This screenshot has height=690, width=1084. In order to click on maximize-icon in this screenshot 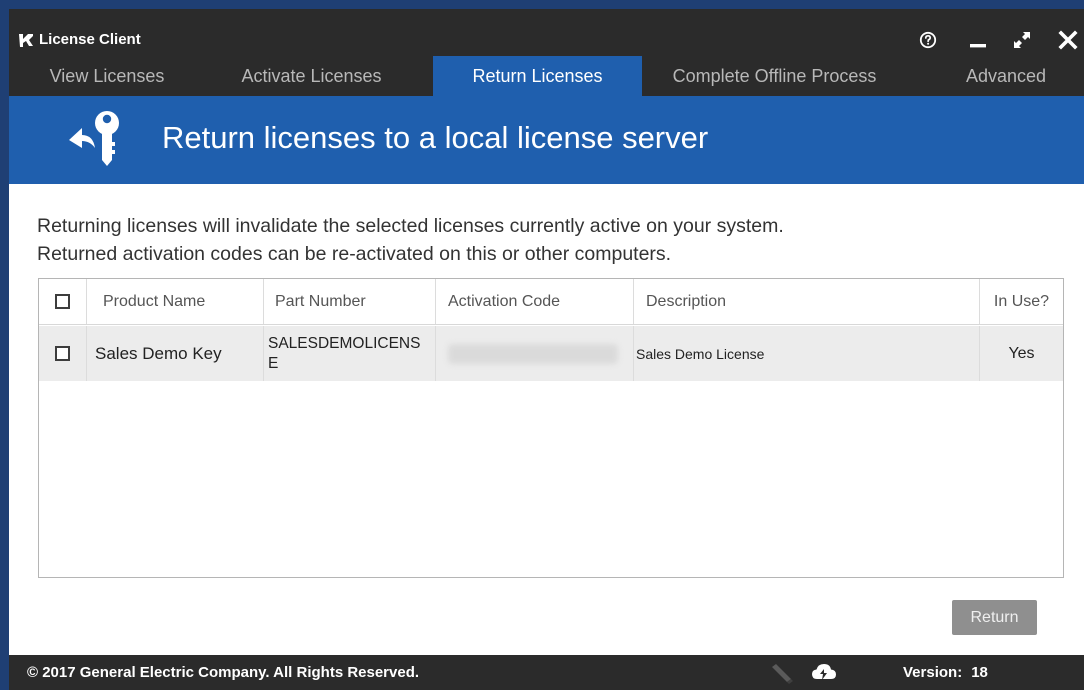, I will do `click(1022, 40)`.